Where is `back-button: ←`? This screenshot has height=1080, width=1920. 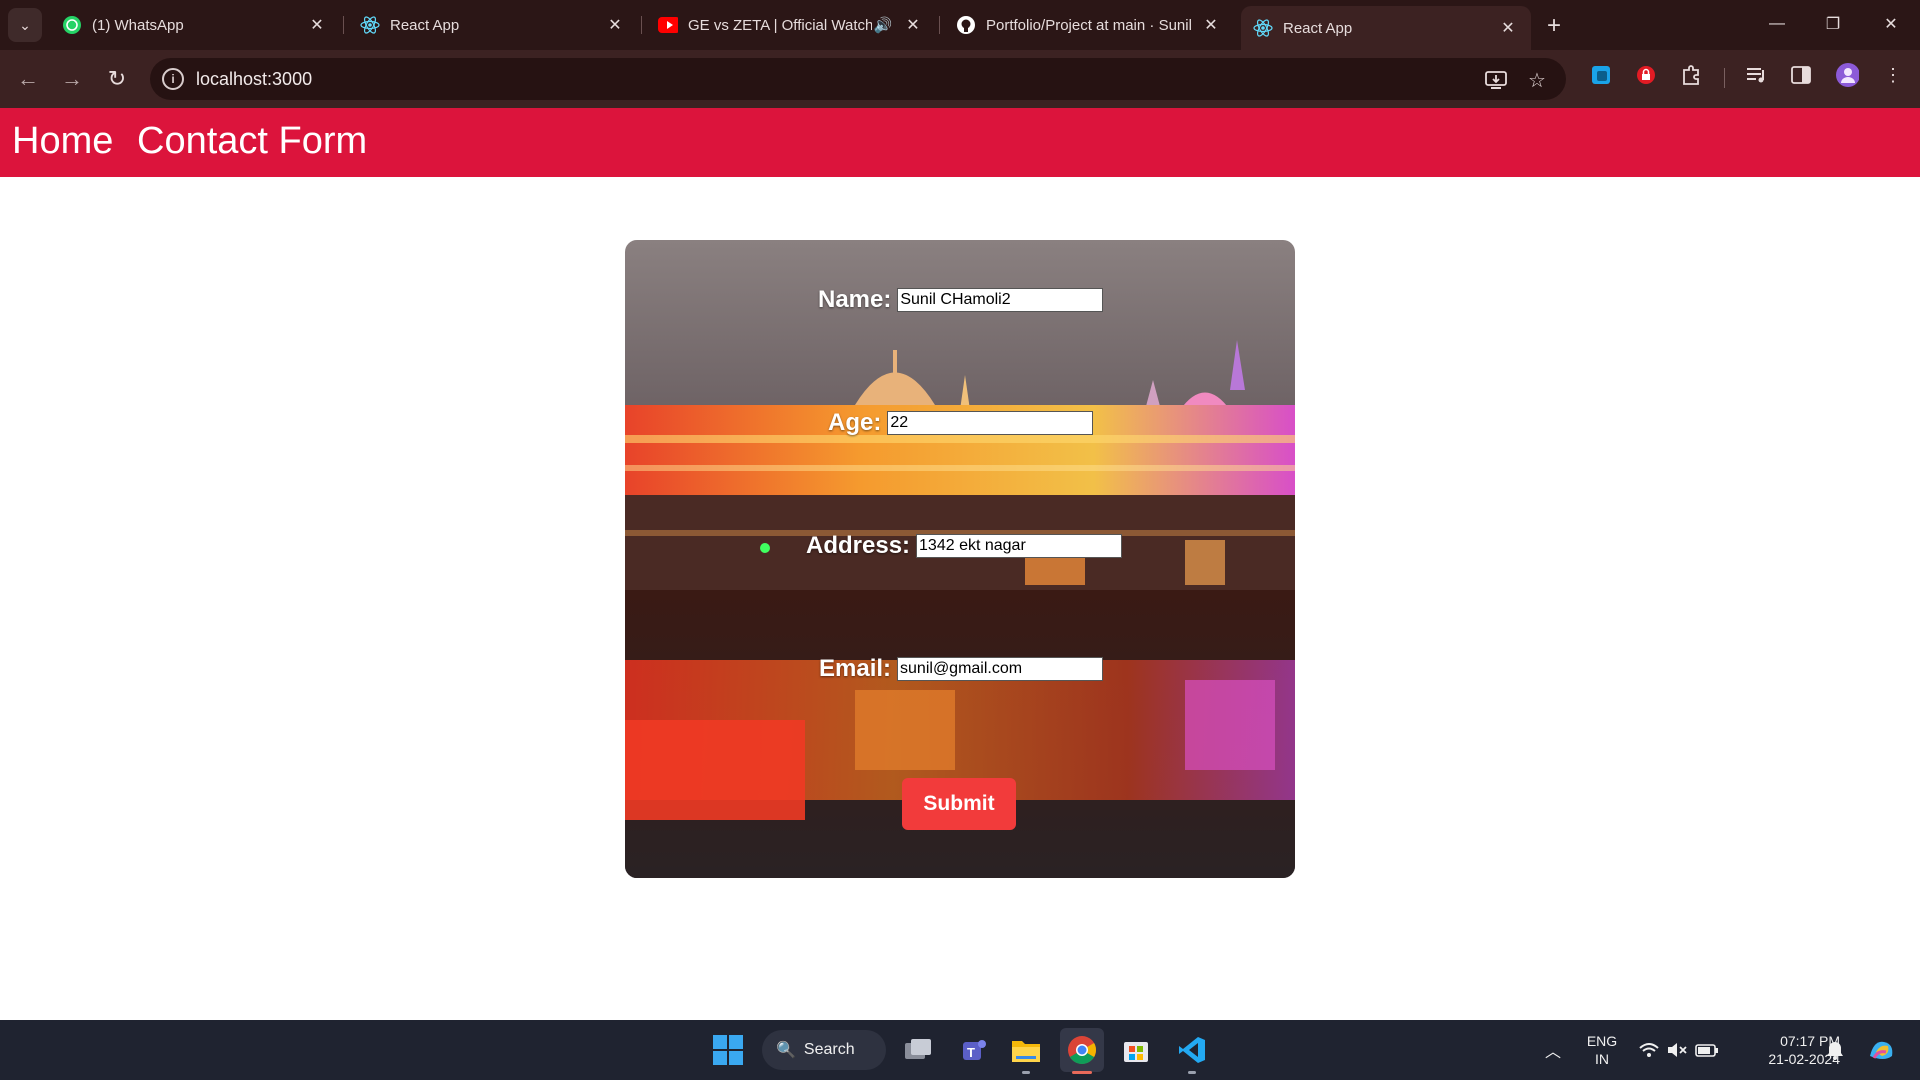
back-button: ← is located at coordinates (28, 79).